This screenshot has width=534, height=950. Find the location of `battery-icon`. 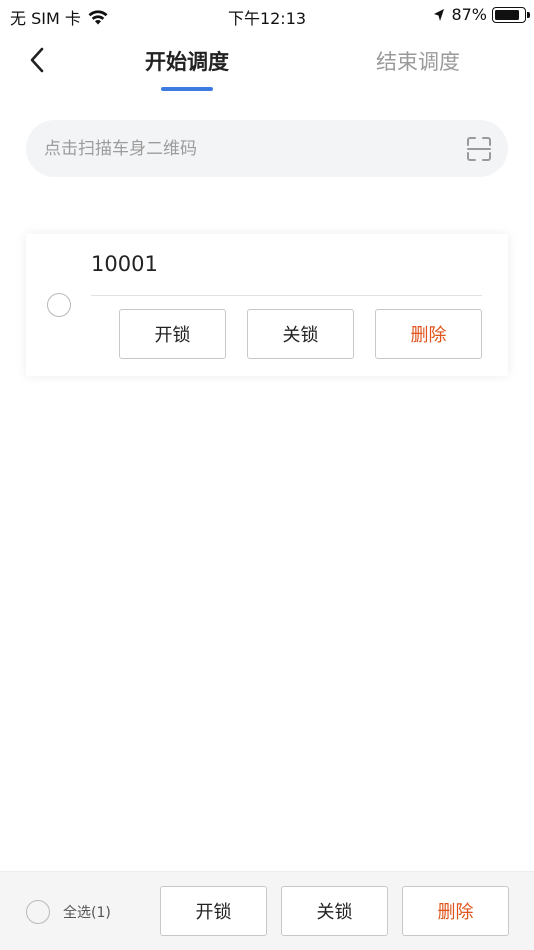

battery-icon is located at coordinates (511, 14).